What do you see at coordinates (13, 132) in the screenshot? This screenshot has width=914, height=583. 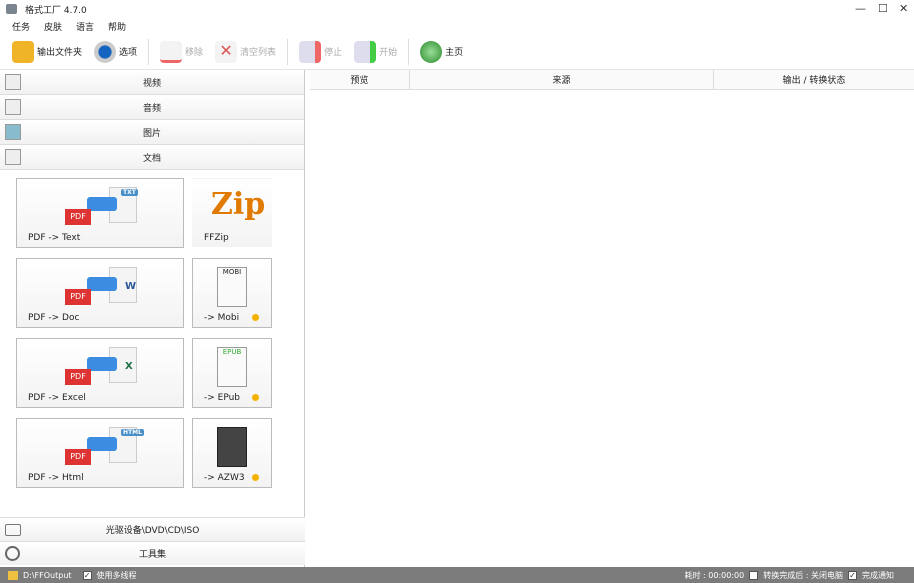 I see `picture-icon` at bounding box center [13, 132].